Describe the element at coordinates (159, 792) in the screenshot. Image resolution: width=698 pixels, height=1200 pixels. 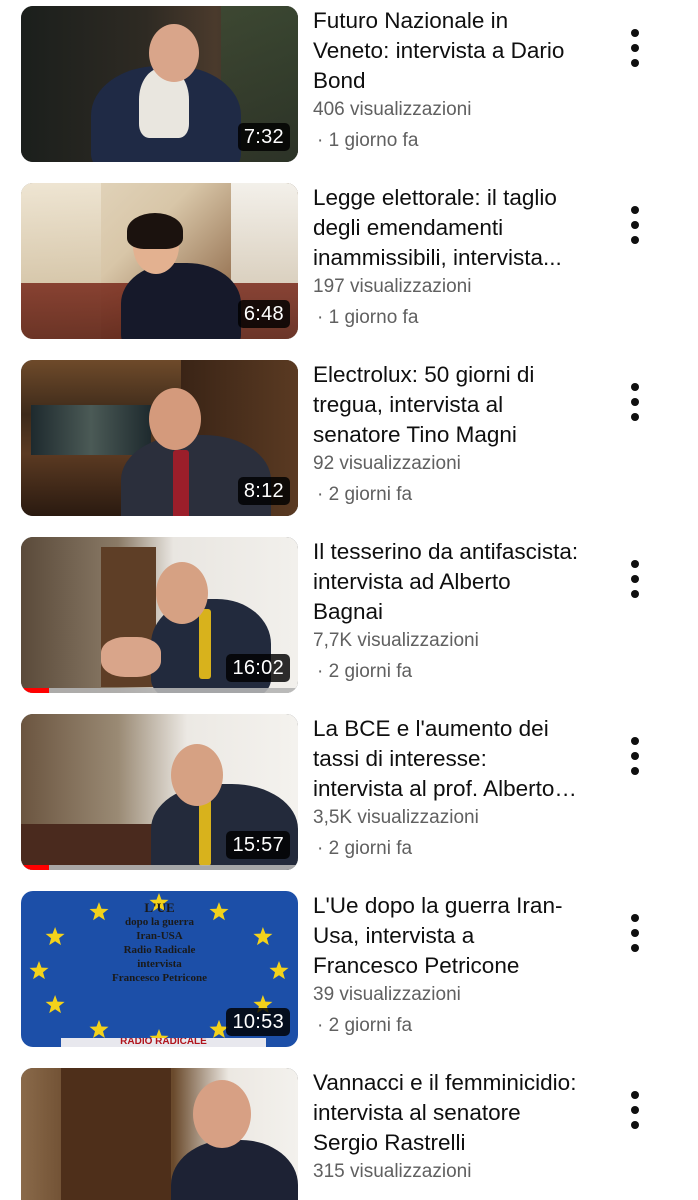
I see `video-thumbnail: 15:57` at that location.